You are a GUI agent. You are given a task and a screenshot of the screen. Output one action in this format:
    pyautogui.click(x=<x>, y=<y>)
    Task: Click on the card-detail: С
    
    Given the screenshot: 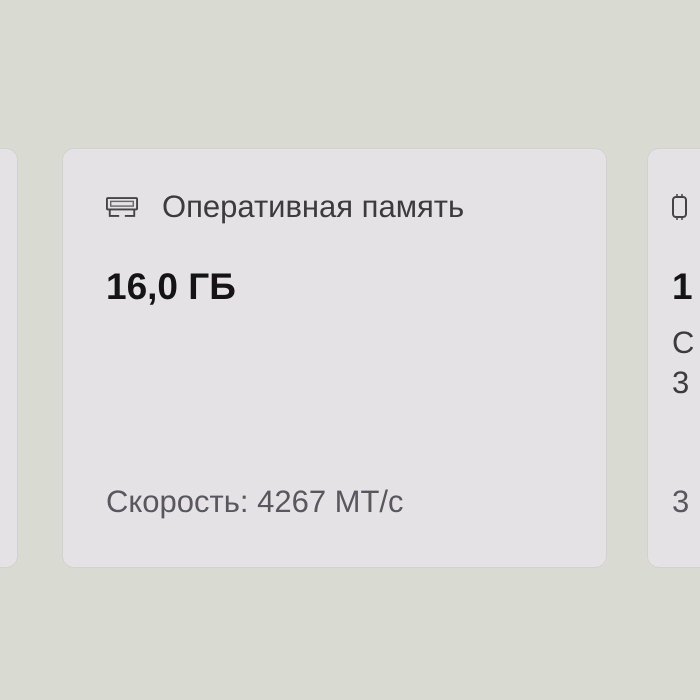 What is the action you would take?
    pyautogui.click(x=683, y=343)
    